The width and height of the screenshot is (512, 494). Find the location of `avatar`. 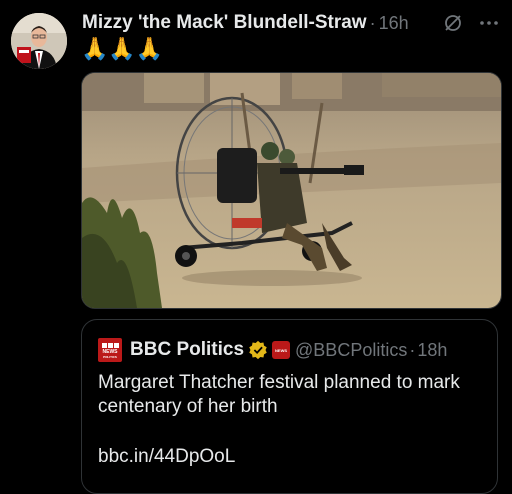

avatar is located at coordinates (39, 41).